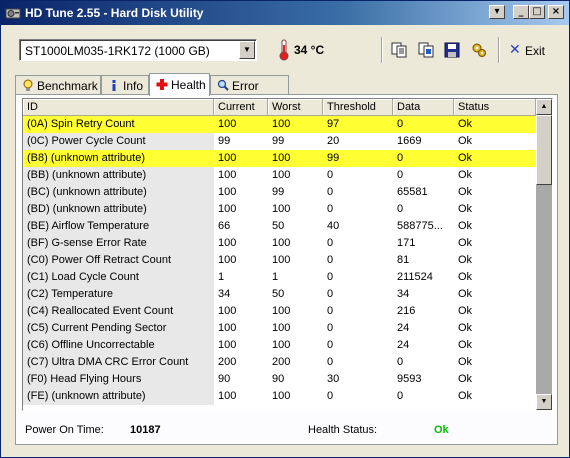 The height and width of the screenshot is (458, 570). What do you see at coordinates (125, 85) in the screenshot?
I see `tab-info: Info` at bounding box center [125, 85].